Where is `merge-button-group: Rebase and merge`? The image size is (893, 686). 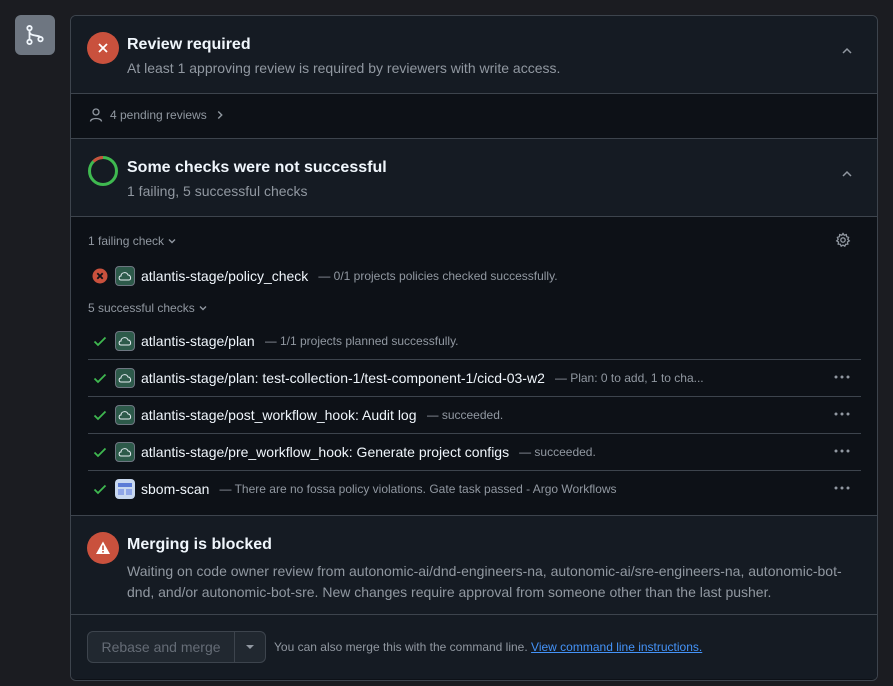
merge-button-group: Rebase and merge is located at coordinates (176, 647).